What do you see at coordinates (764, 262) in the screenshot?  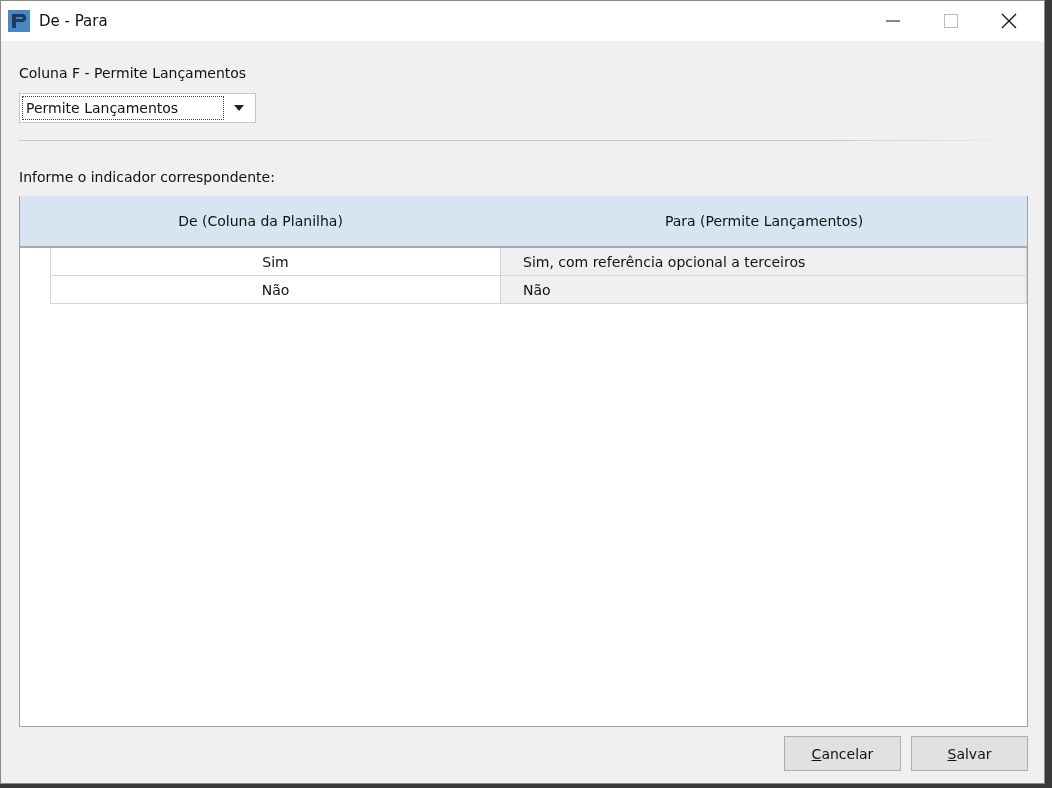 I see `table-cell: Sim, com referência opcional a terceiros` at bounding box center [764, 262].